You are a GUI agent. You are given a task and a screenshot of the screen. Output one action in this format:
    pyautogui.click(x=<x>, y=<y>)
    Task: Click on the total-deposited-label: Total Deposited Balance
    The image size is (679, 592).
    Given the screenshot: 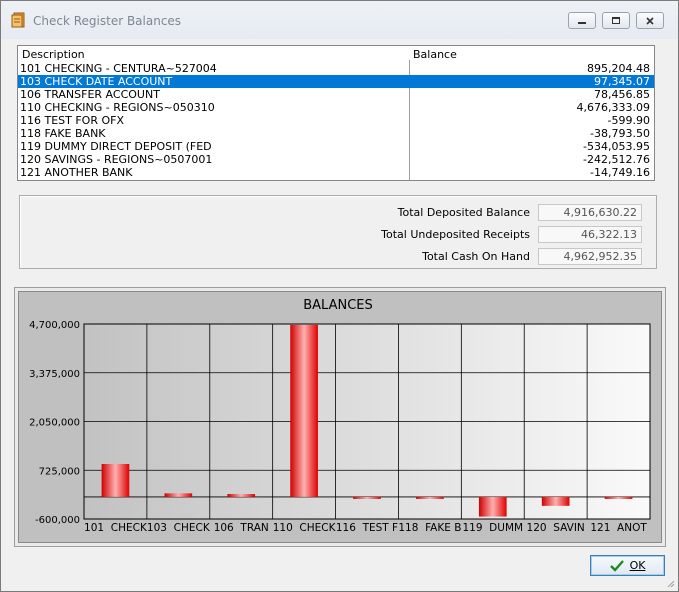 What is the action you would take?
    pyautogui.click(x=463, y=212)
    